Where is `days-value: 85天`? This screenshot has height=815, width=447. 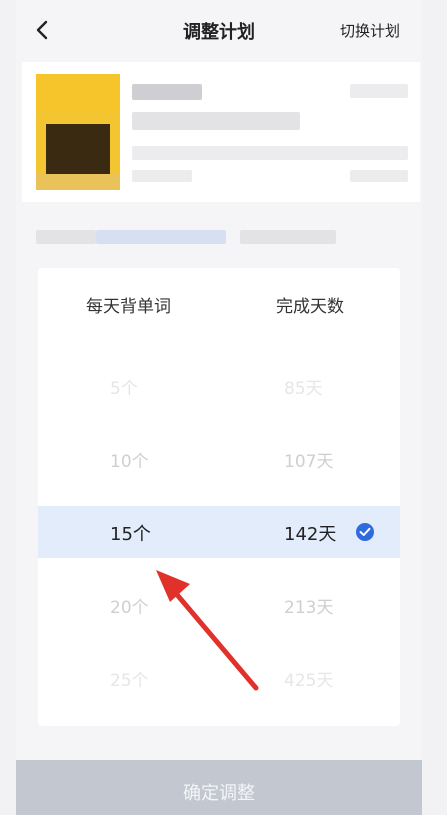
days-value: 85天 is located at coordinates (303, 389).